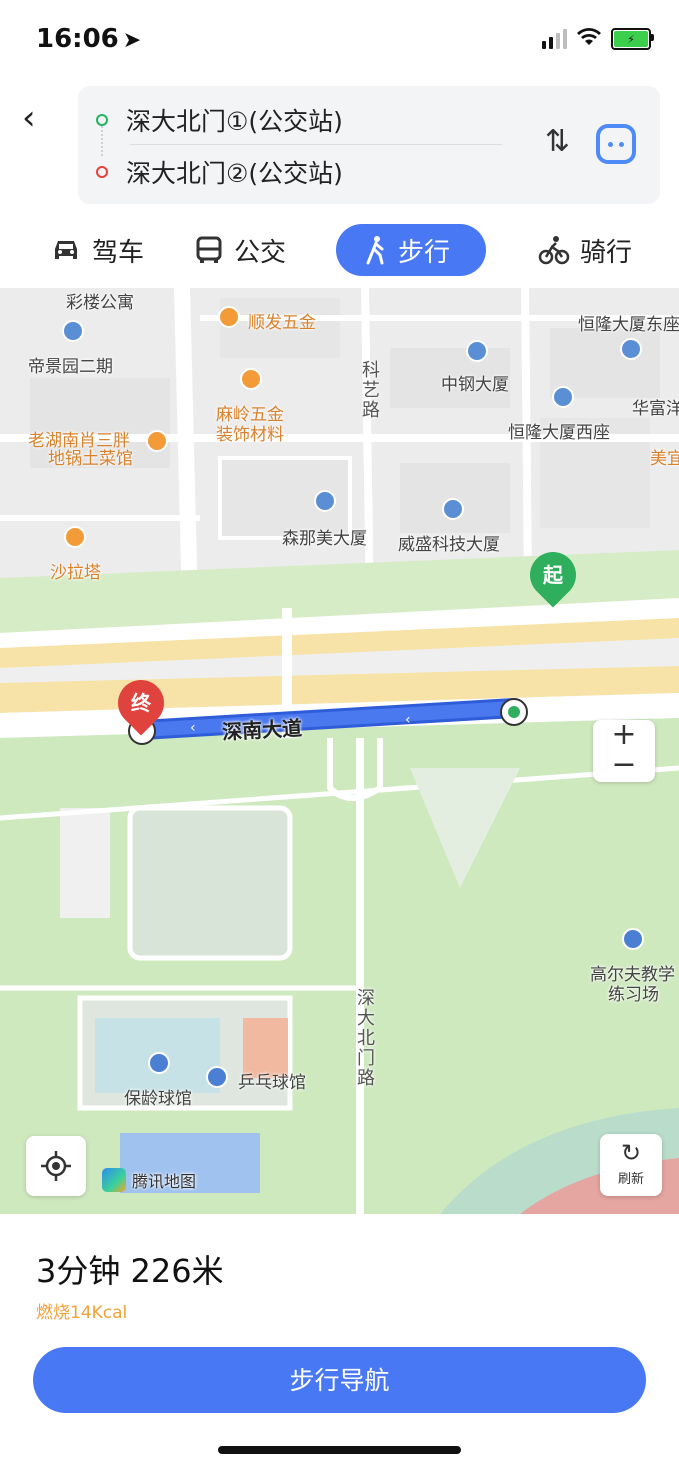  What do you see at coordinates (234, 121) in the screenshot?
I see `origin-label: 深大北门①(公交站)` at bounding box center [234, 121].